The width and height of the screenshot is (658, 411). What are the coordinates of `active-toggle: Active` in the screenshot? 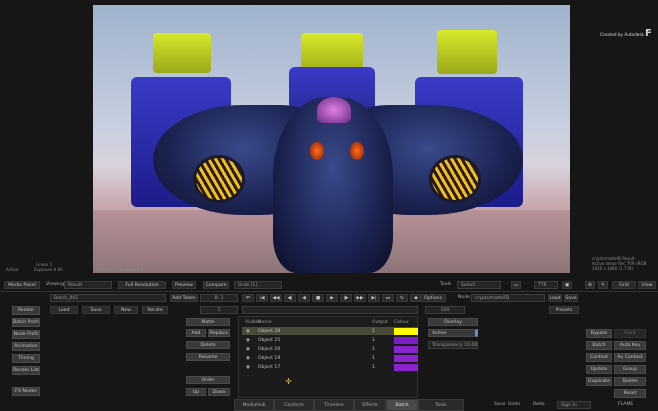 It's located at (453, 333).